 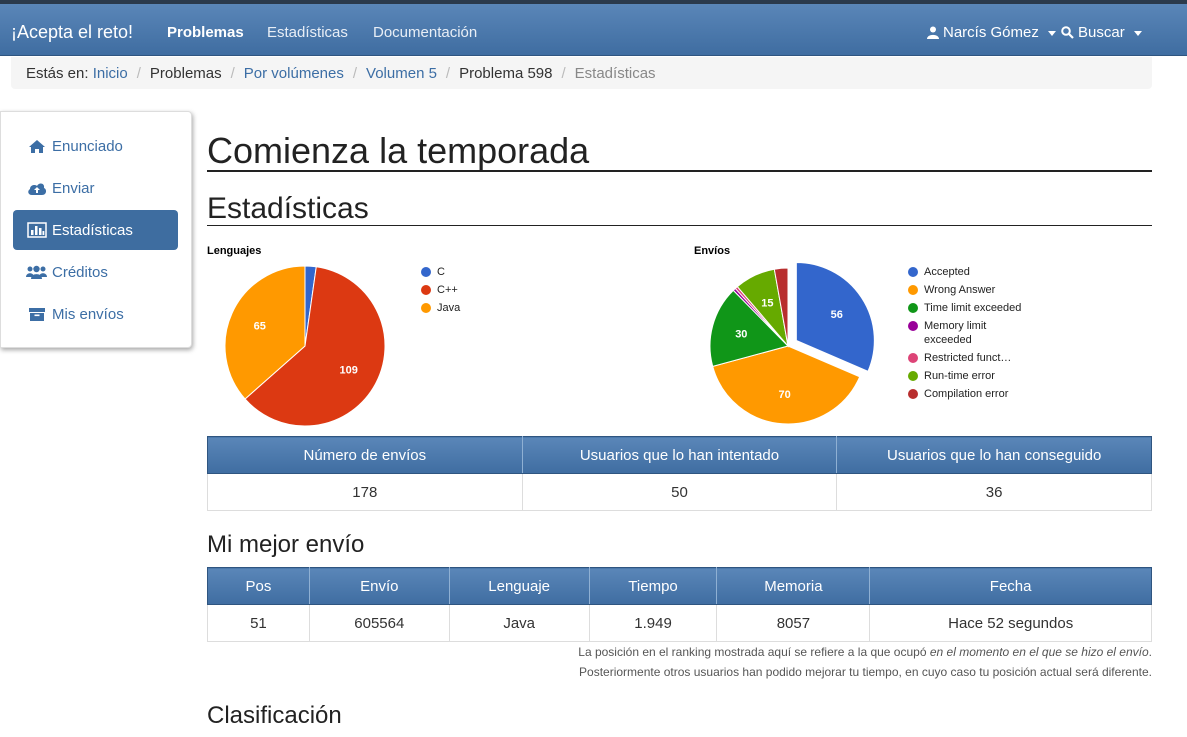 What do you see at coordinates (793, 623) in the screenshot?
I see `cell-memoria: 8057` at bounding box center [793, 623].